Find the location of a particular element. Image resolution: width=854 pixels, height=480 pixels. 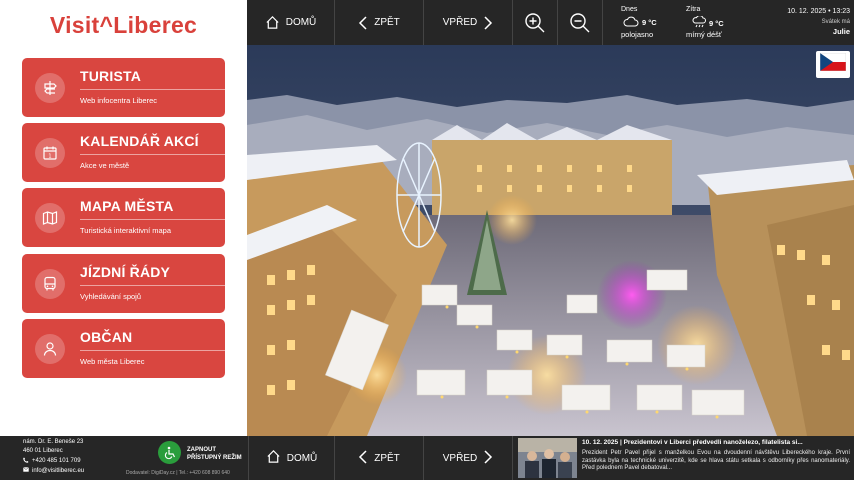

bottom-forward-button: VPŘED is located at coordinates (468, 458).